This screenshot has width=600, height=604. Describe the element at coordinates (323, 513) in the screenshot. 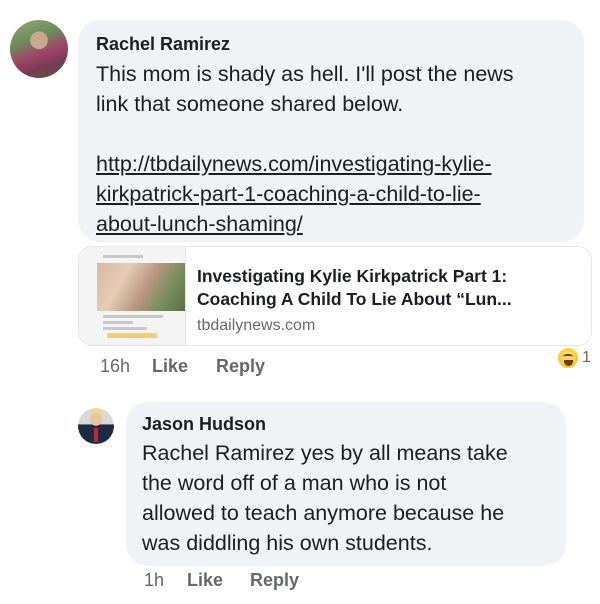

I see `comment-text-line: allowed to teach anymore because he` at that location.